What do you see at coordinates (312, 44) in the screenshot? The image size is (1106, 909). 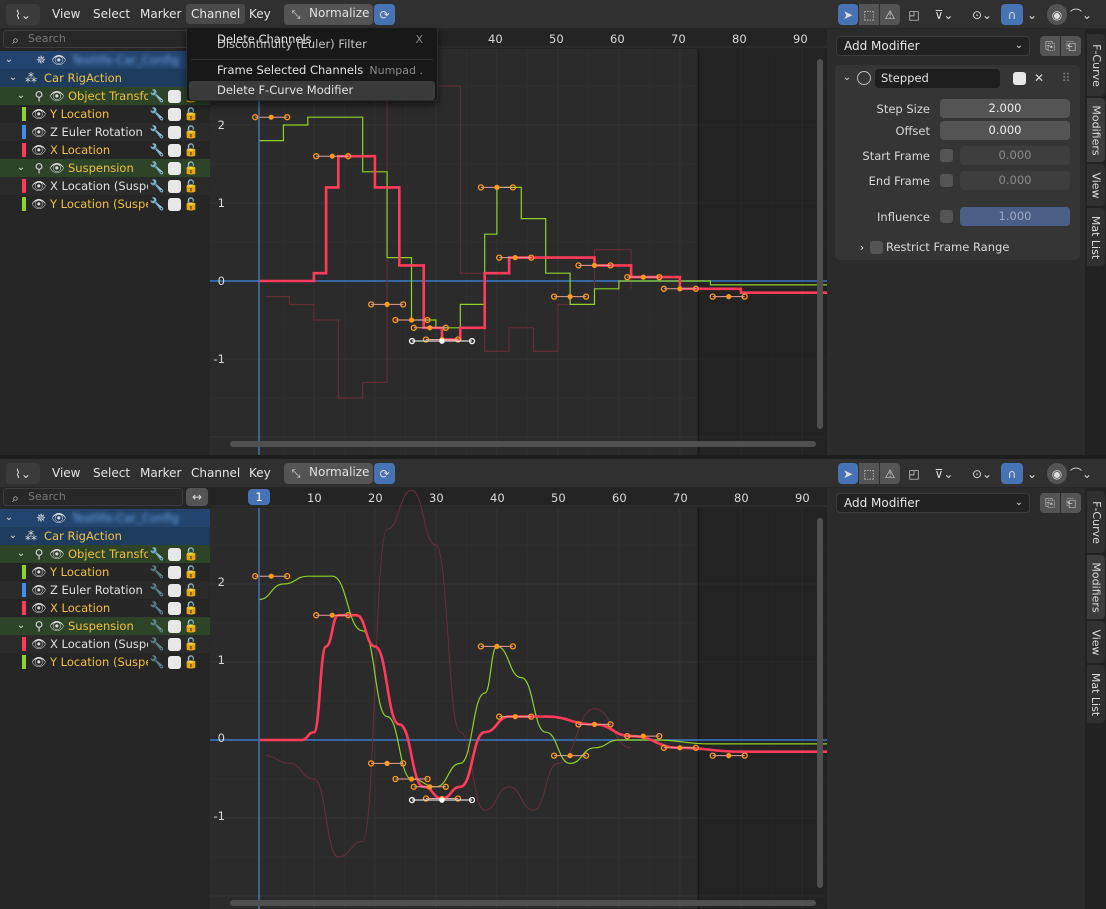 I see `menu-item-euler-filter: Discontinuity (Euler) Filter` at bounding box center [312, 44].